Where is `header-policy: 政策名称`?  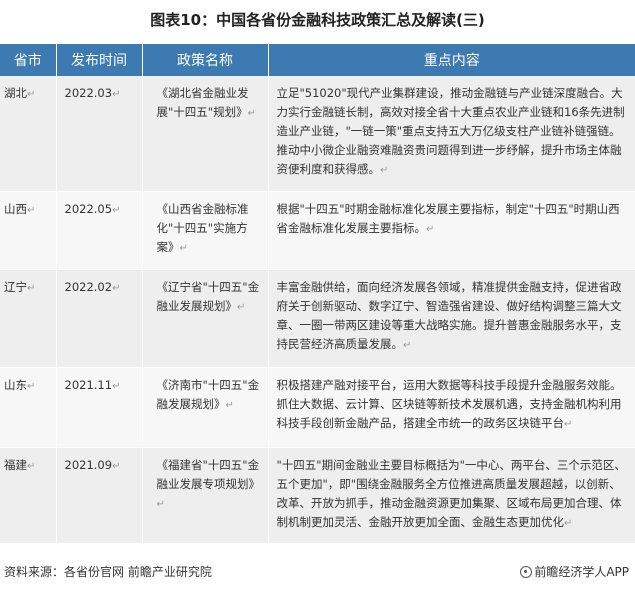 header-policy: 政策名称 is located at coordinates (205, 60).